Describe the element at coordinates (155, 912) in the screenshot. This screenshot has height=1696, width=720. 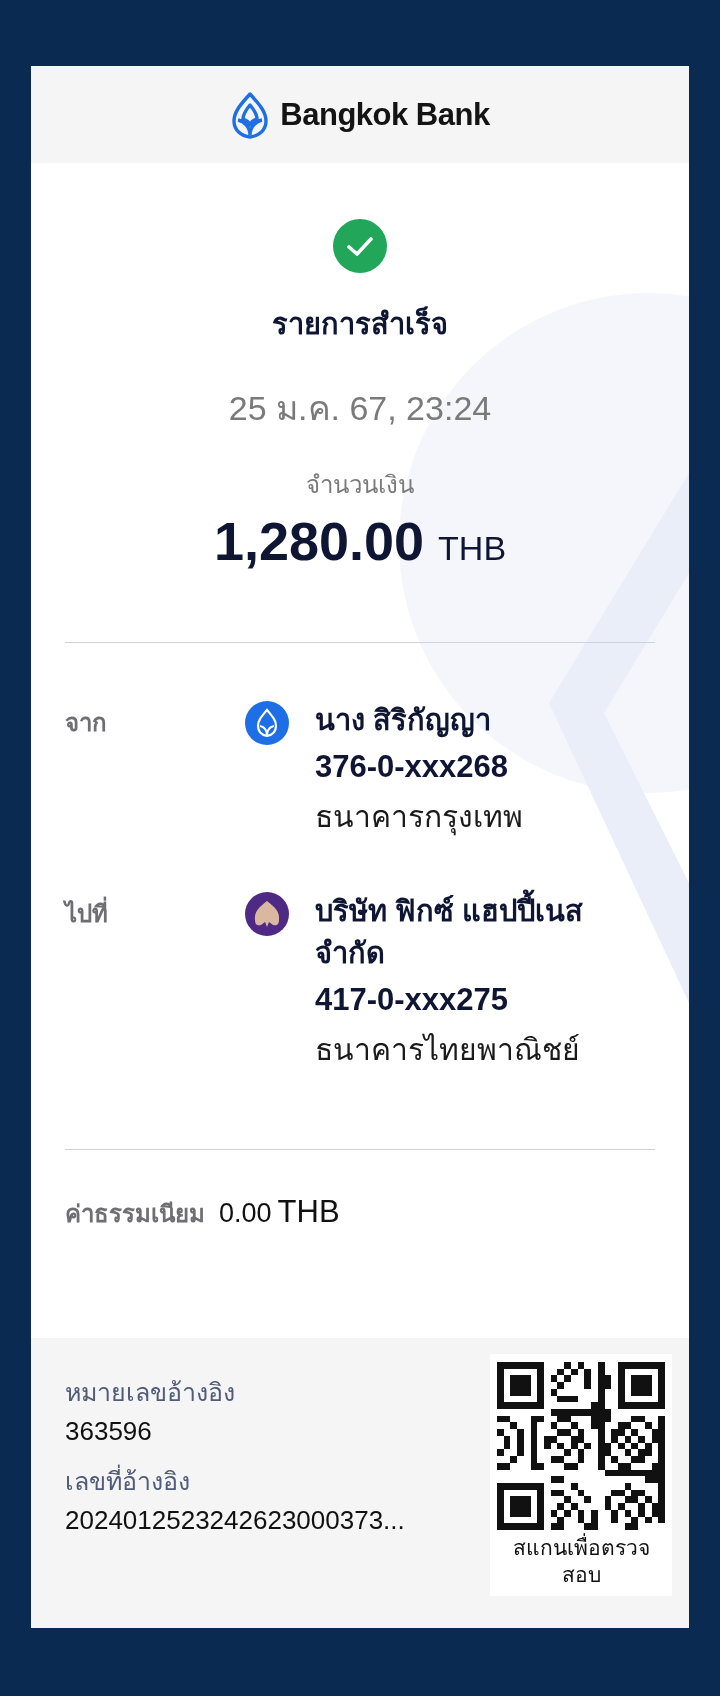
I see `party-label: ไปที่` at that location.